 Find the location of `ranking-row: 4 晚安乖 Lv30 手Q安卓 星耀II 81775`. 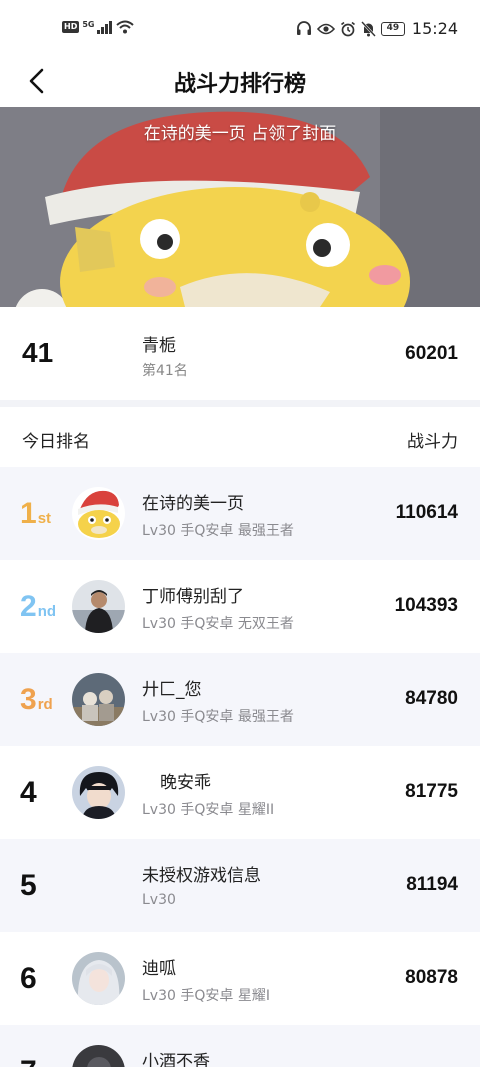

ranking-row: 4 晚安乖 Lv30 手Q安卓 星耀II 81775 is located at coordinates (240, 792).